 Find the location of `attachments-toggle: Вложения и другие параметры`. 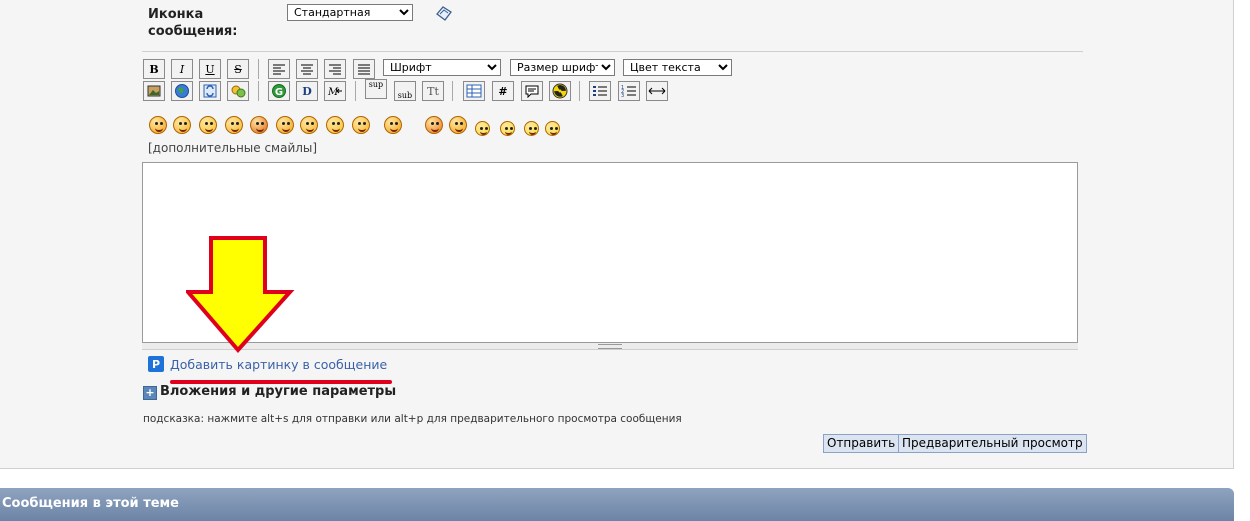

attachments-toggle: Вложения и другие параметры is located at coordinates (278, 391).